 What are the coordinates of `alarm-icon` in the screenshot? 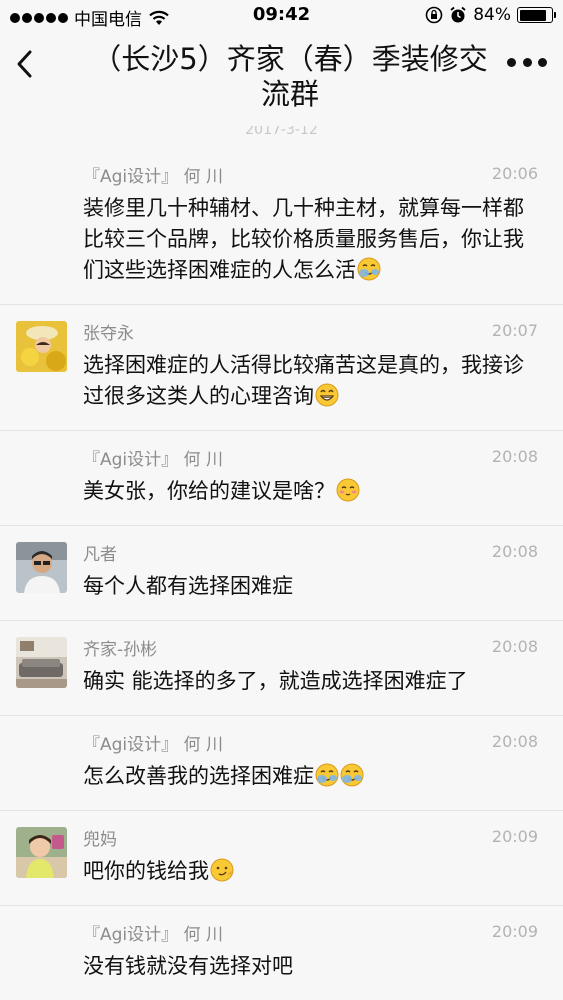 It's located at (458, 14).